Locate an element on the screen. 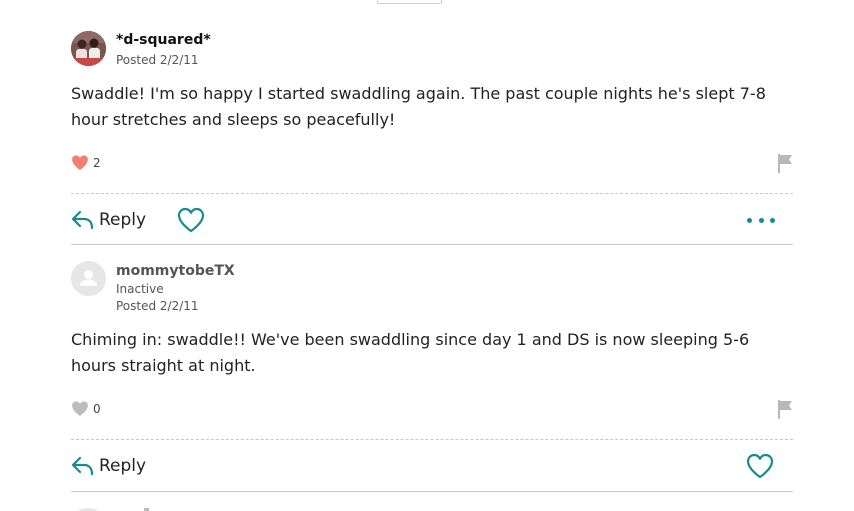 The width and height of the screenshot is (854, 511). default-avatar-icon is located at coordinates (88, 278).